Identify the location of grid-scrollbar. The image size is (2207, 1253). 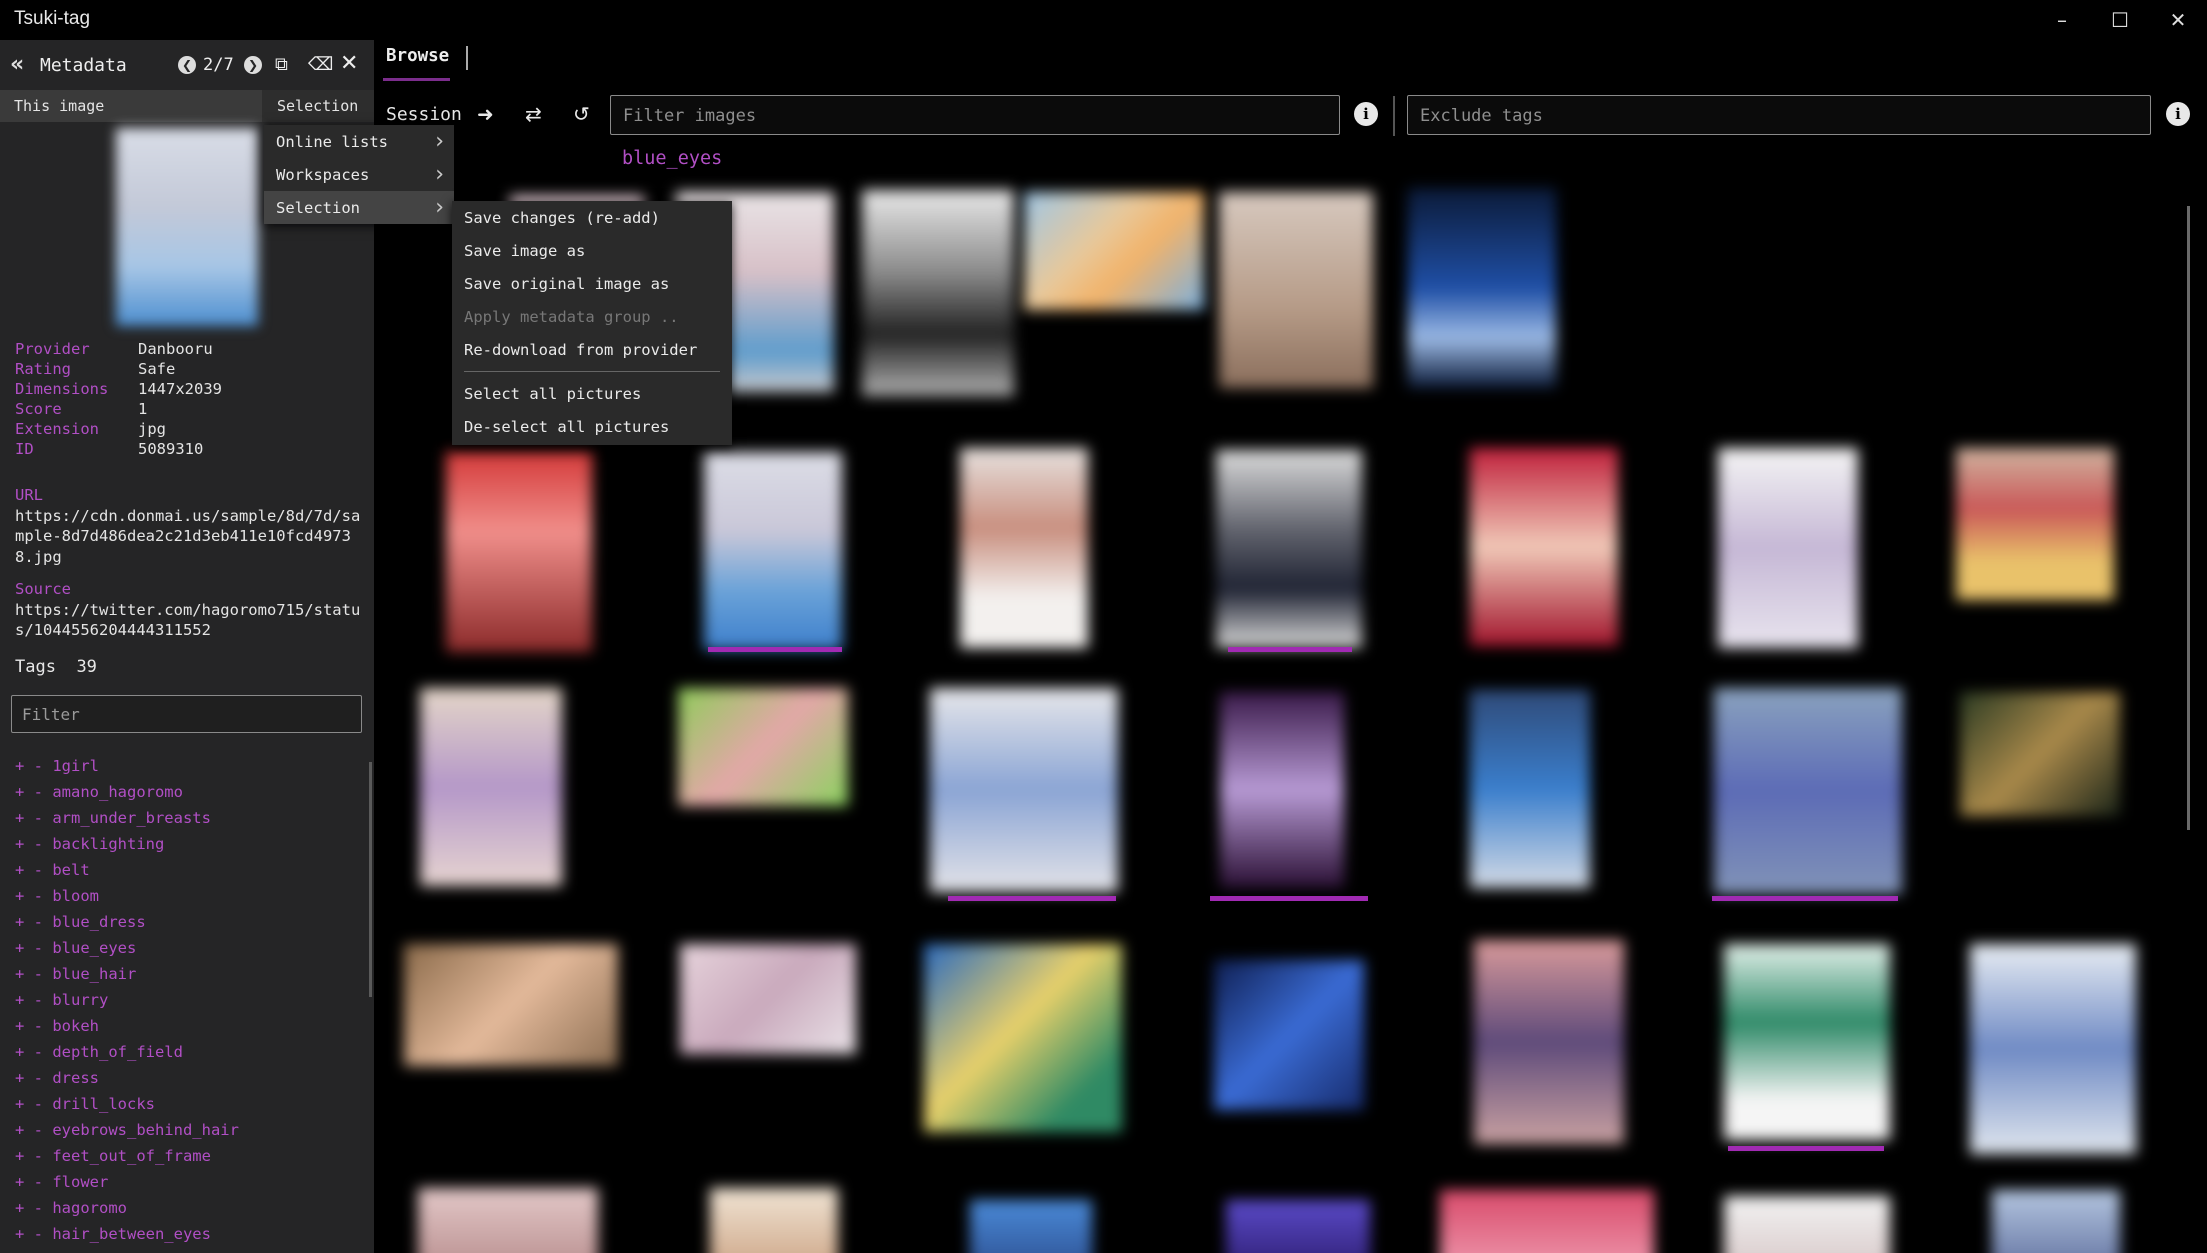
(2188, 518).